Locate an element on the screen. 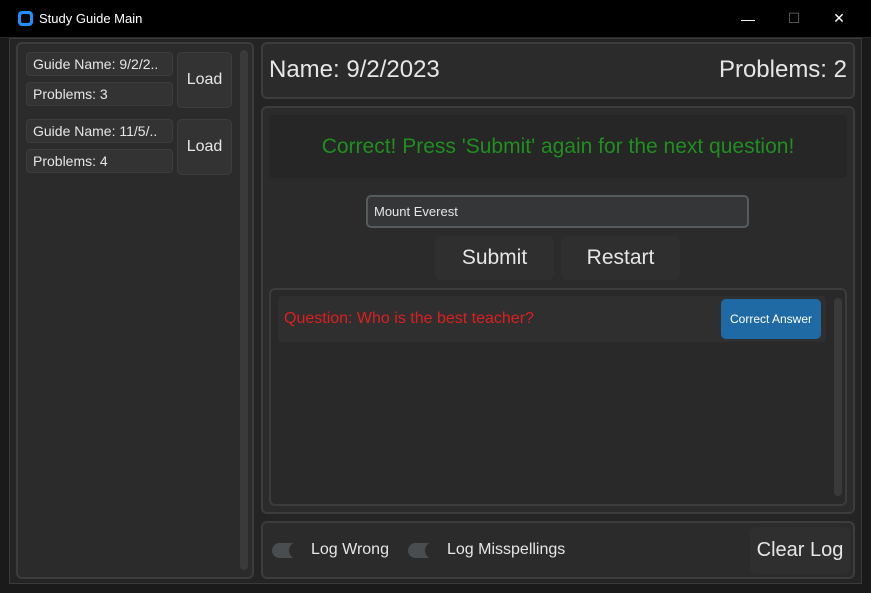  app-icon is located at coordinates (25, 18).